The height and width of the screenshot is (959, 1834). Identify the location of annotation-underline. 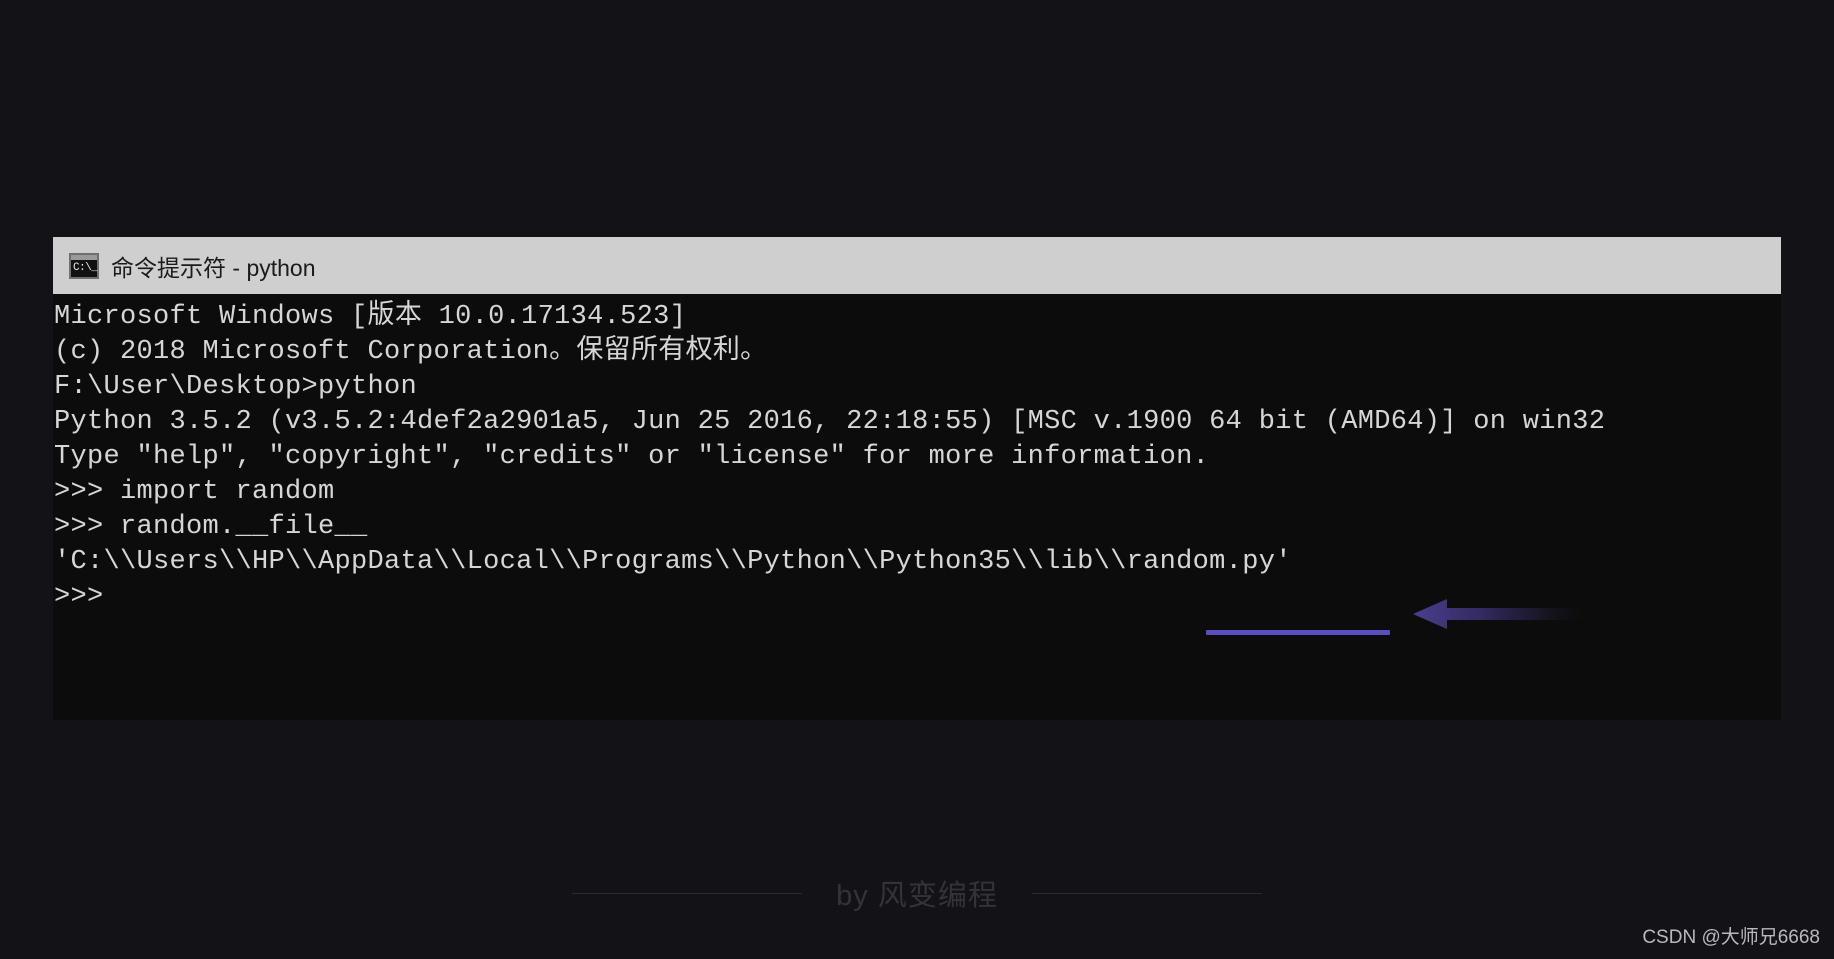
(1298, 632).